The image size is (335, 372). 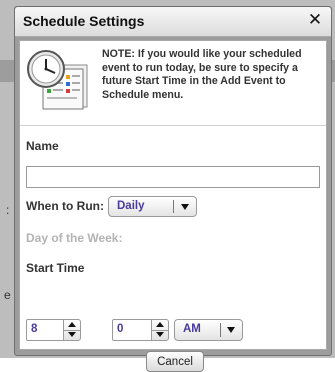 I want to click on minute-decrement-icon, so click(x=160, y=335).